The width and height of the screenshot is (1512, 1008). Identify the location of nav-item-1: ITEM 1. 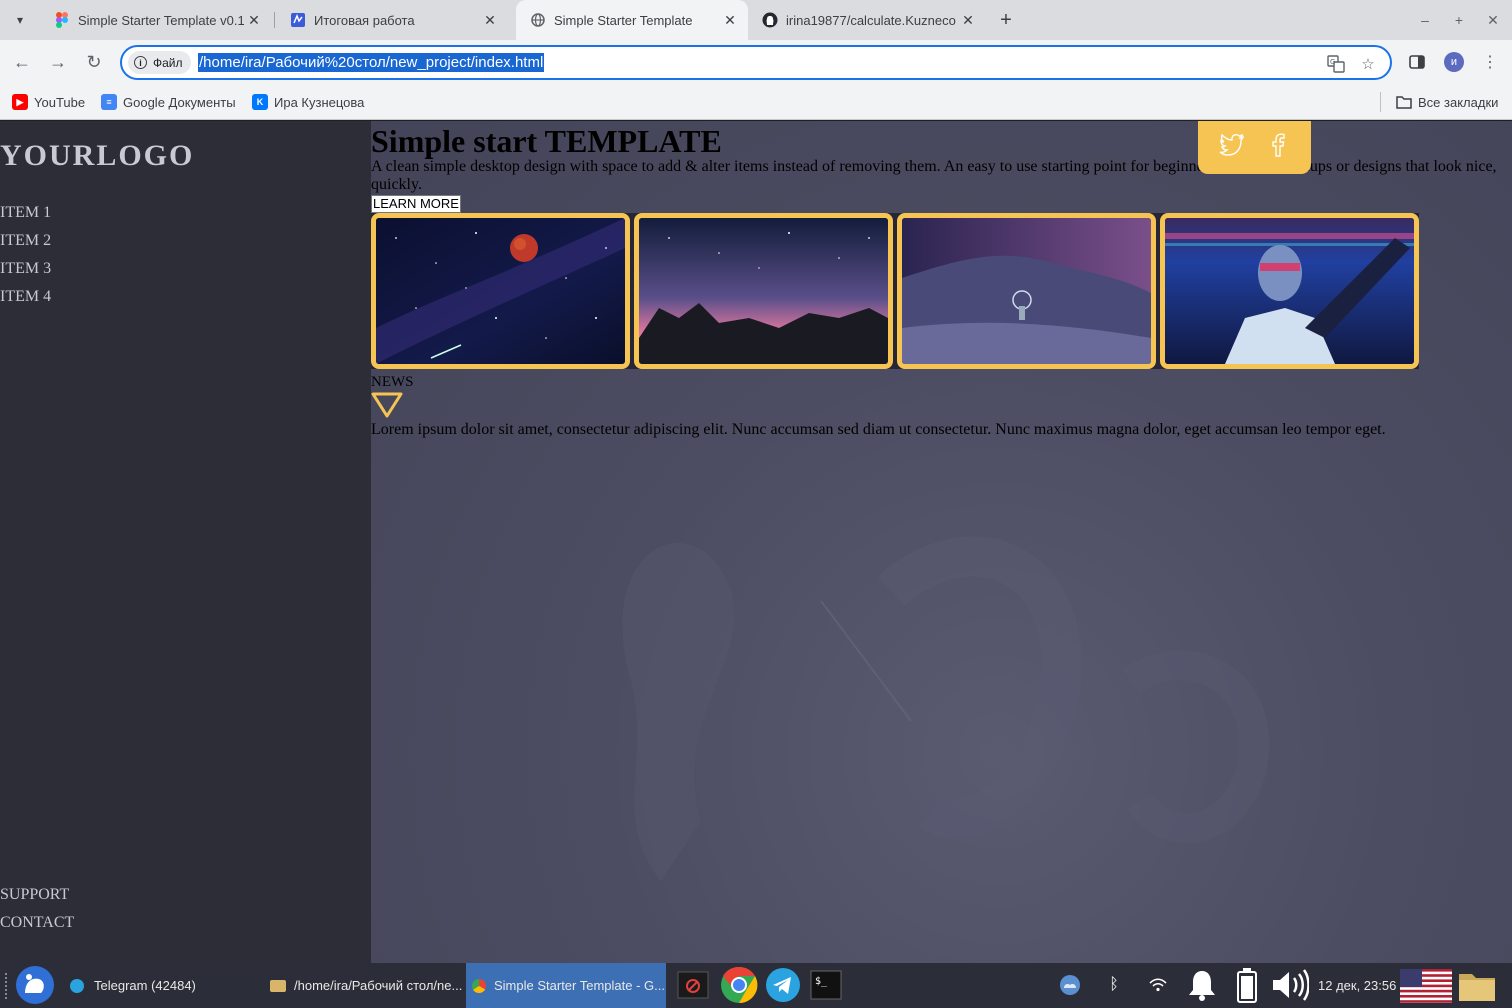
(25, 213).